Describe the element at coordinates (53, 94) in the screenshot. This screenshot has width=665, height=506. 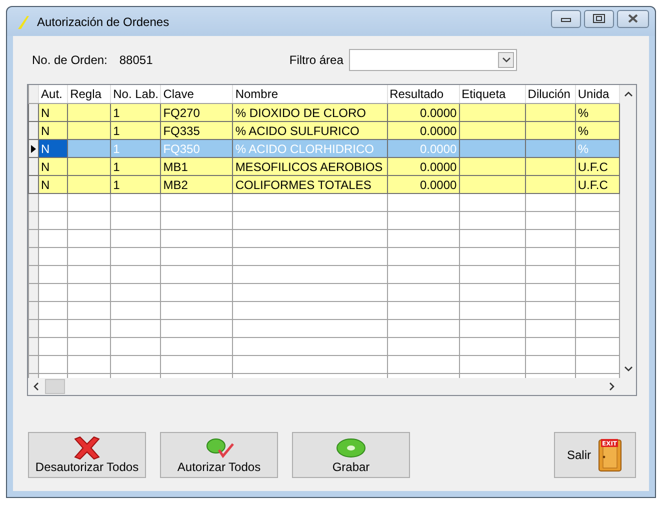
I see `column-header: Aut.` at that location.